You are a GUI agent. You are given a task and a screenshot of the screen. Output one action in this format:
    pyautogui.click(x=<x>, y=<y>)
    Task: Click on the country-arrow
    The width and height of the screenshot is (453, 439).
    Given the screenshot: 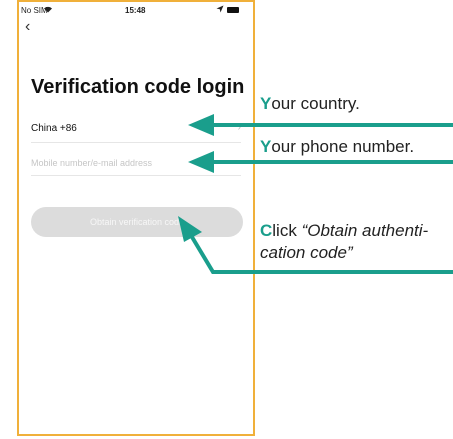 What is the action you would take?
    pyautogui.click(x=320, y=125)
    